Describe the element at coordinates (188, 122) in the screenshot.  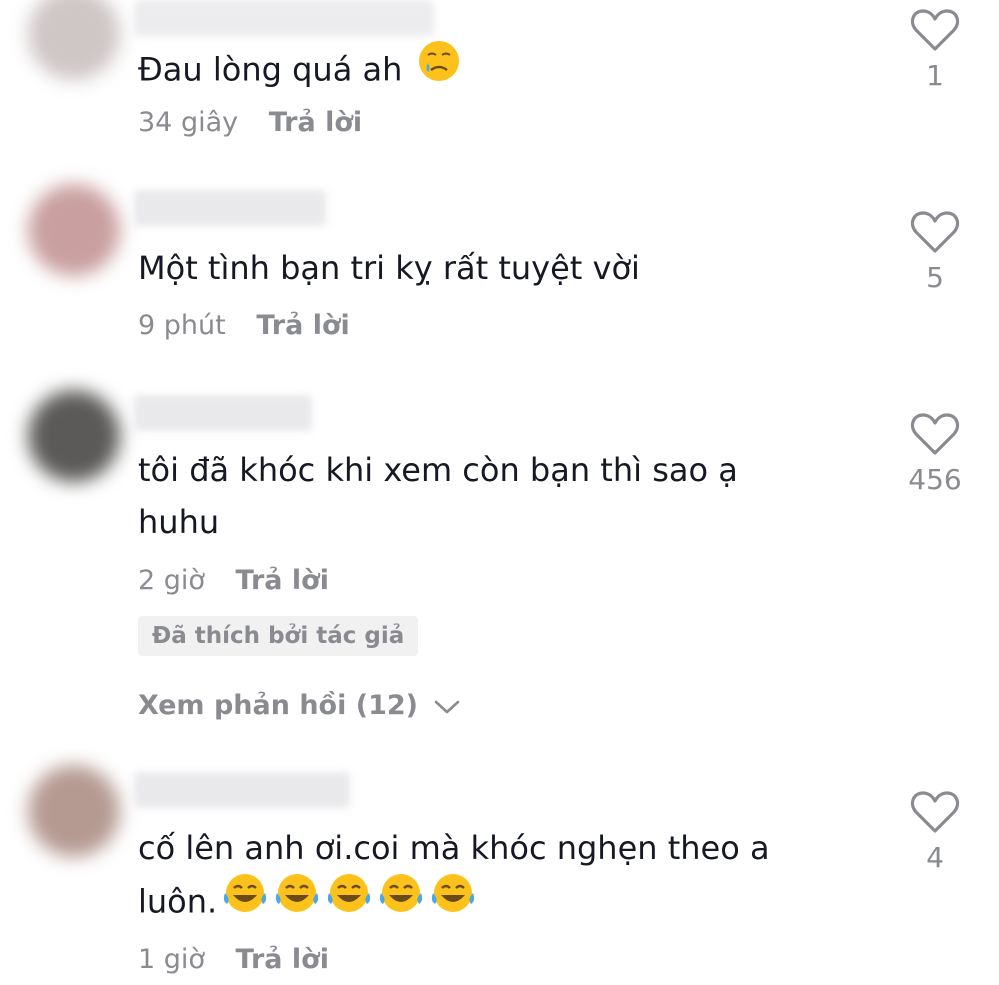
I see `comment-time: 34 giây` at that location.